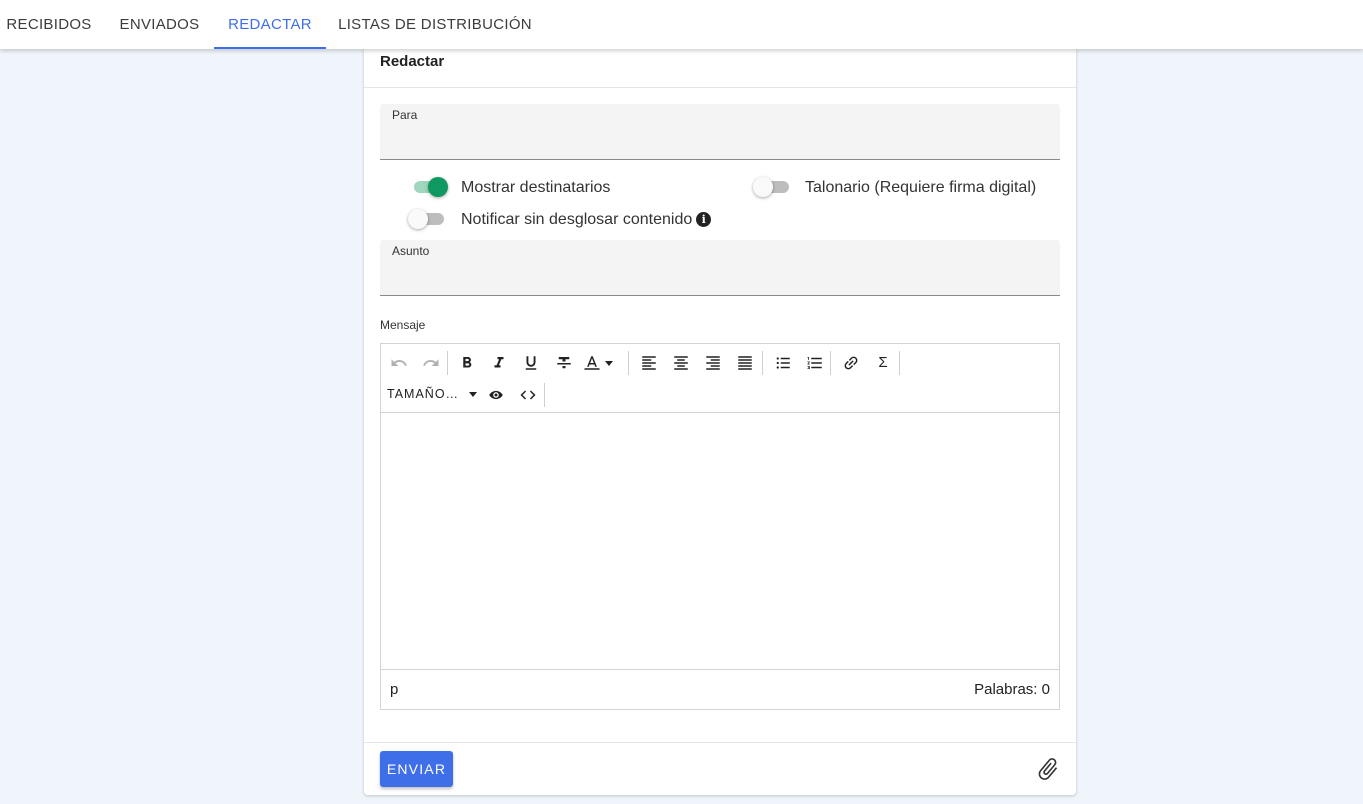  Describe the element at coordinates (496, 395) in the screenshot. I see `preview-icon` at that location.